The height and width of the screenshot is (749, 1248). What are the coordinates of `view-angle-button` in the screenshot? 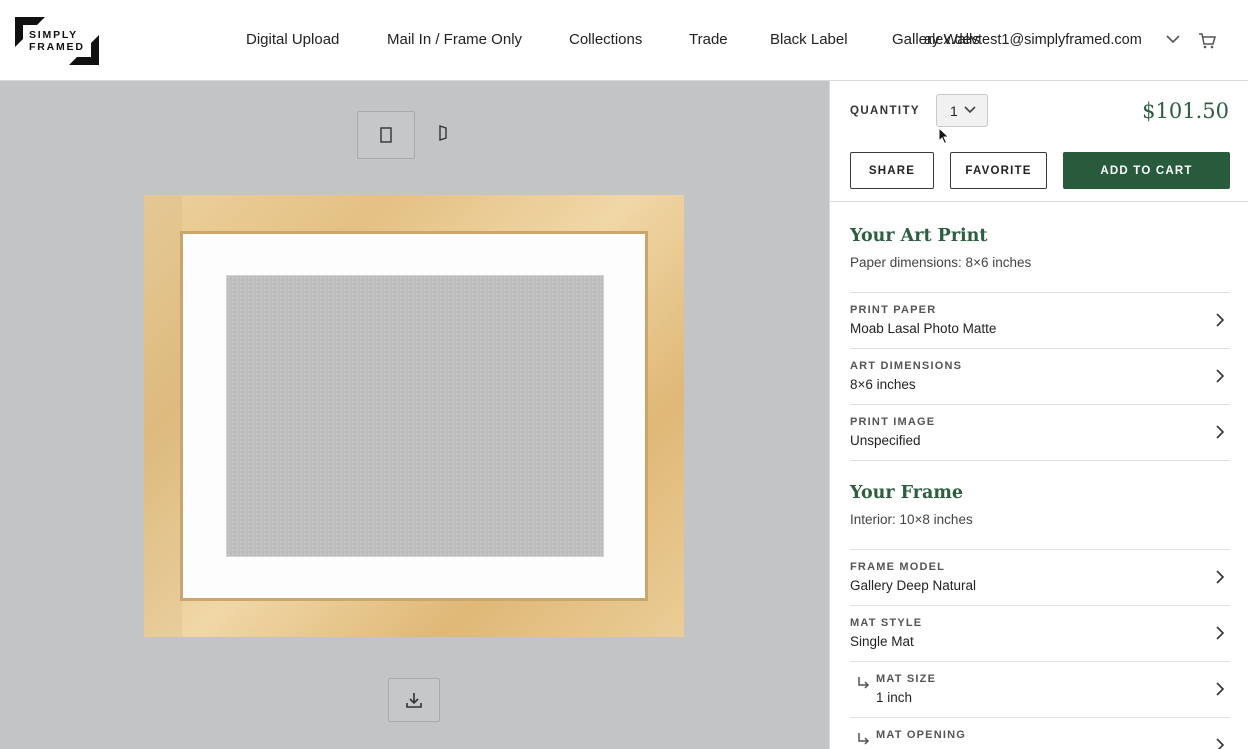 It's located at (443, 133).